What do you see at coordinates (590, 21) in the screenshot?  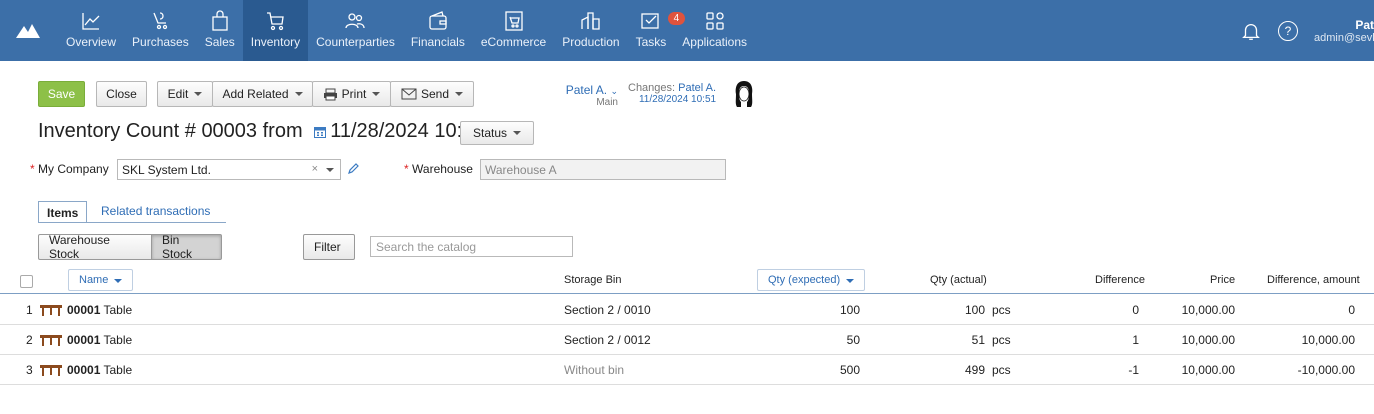 I see `factory-icon` at bounding box center [590, 21].